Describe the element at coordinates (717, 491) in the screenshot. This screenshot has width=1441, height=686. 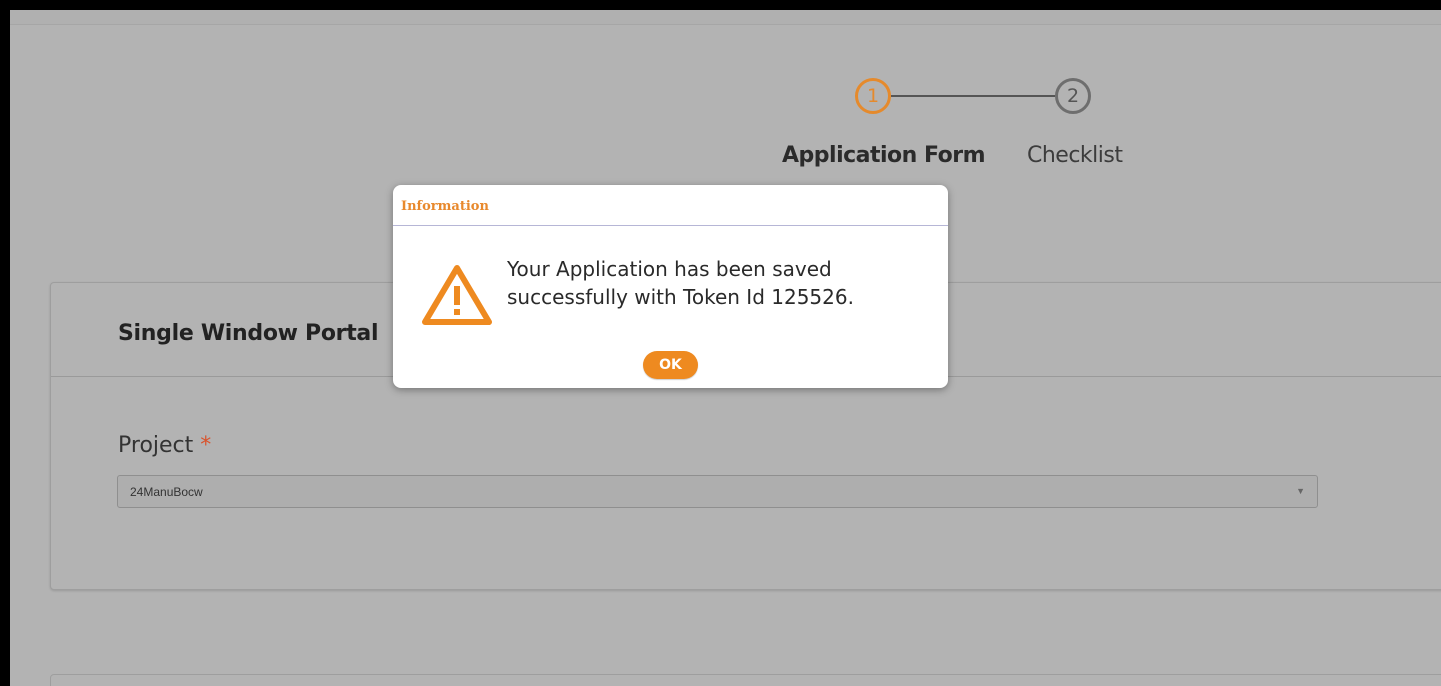
I see `project-select: 24ManuBocw ▼` at that location.